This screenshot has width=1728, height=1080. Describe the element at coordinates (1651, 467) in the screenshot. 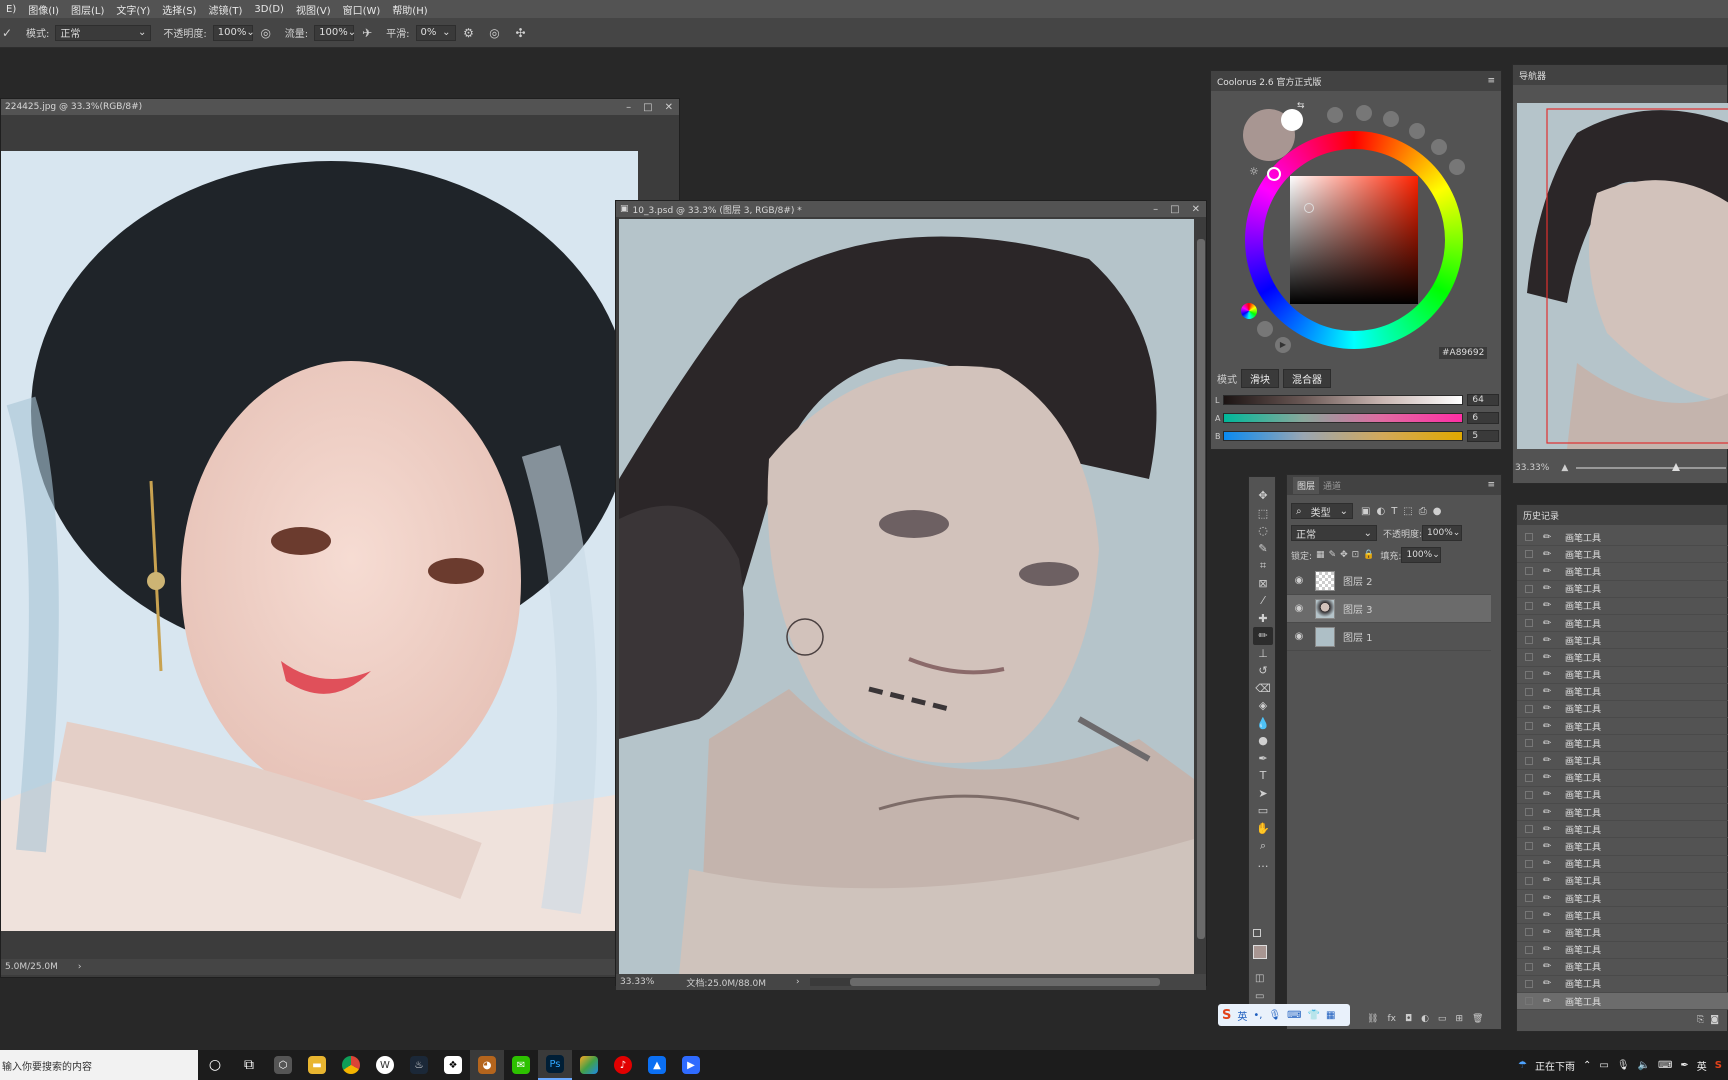

I see `navigator-zoom-slider` at that location.